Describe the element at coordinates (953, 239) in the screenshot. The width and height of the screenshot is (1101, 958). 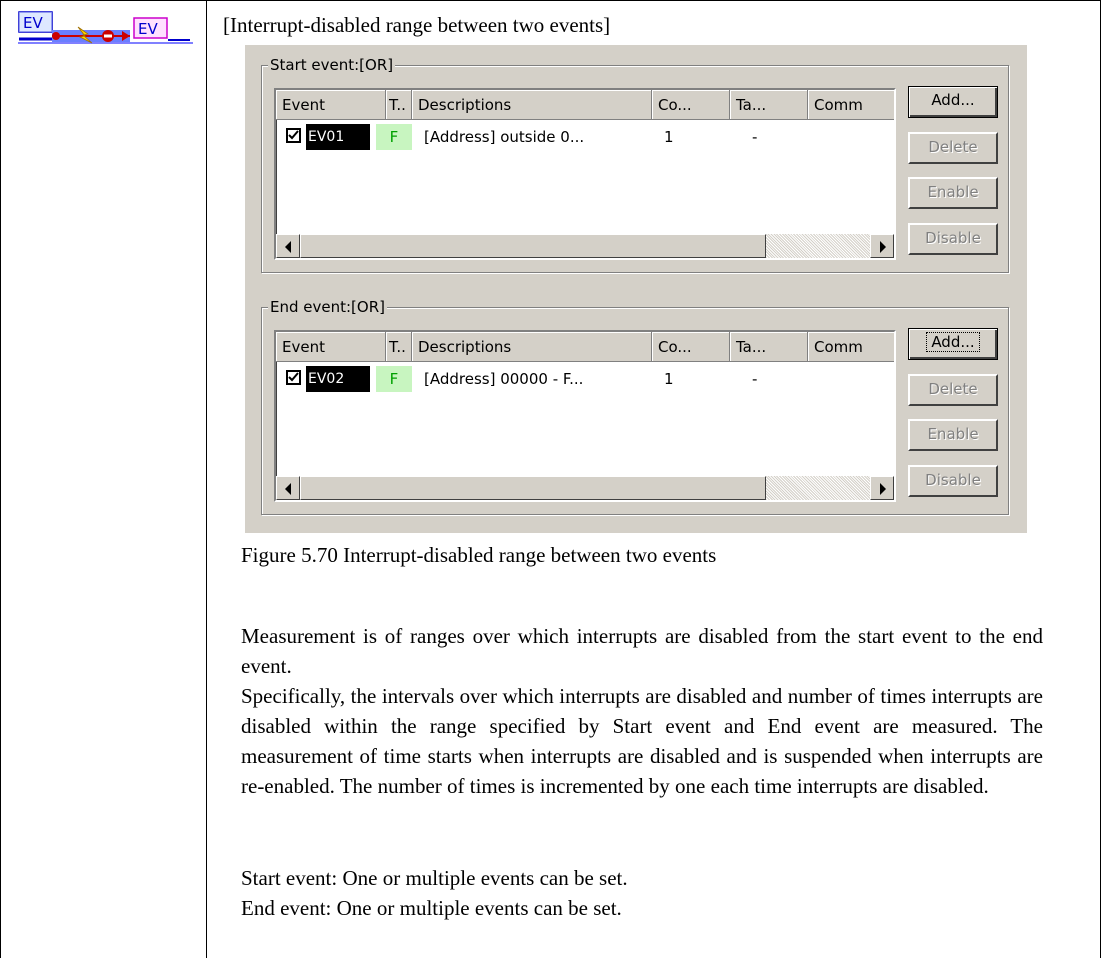
I see `start-disable-button: Disable` at that location.